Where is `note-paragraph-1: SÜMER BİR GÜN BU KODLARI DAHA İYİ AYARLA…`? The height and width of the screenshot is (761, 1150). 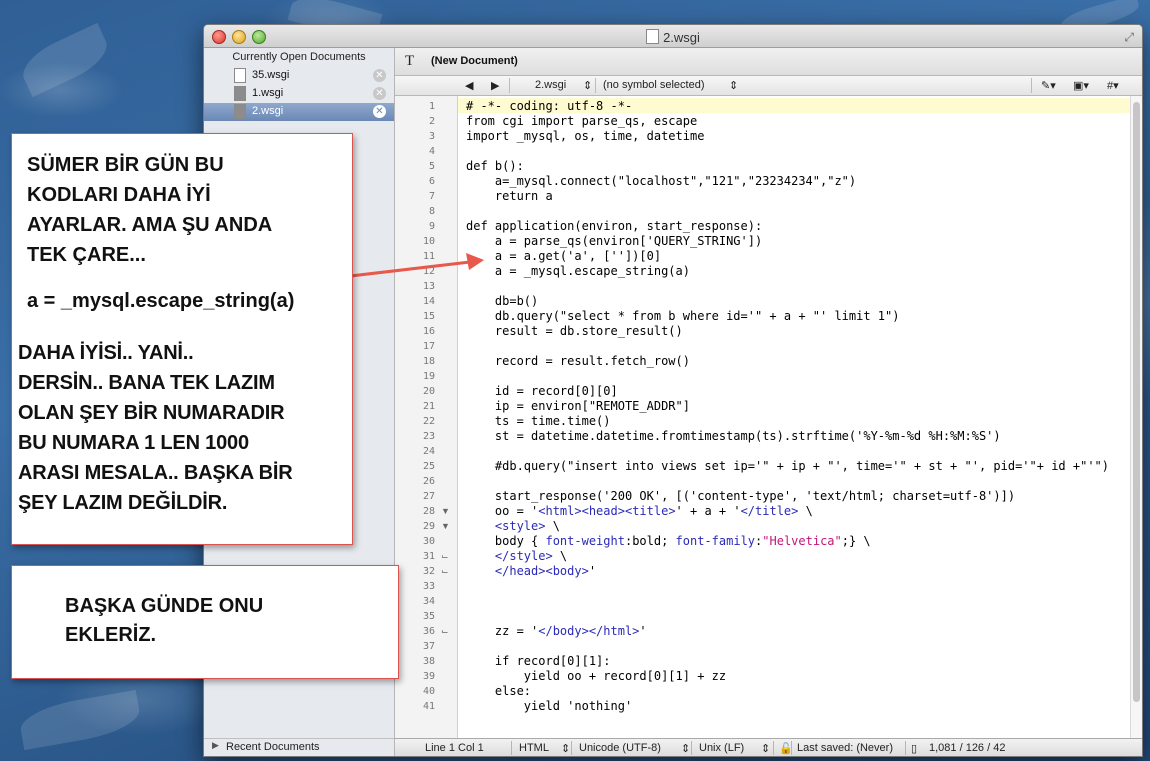
note-paragraph-1: SÜMER BİR GÜN BU KODLARI DAHA İYİ AYARLA… is located at coordinates (150, 210).